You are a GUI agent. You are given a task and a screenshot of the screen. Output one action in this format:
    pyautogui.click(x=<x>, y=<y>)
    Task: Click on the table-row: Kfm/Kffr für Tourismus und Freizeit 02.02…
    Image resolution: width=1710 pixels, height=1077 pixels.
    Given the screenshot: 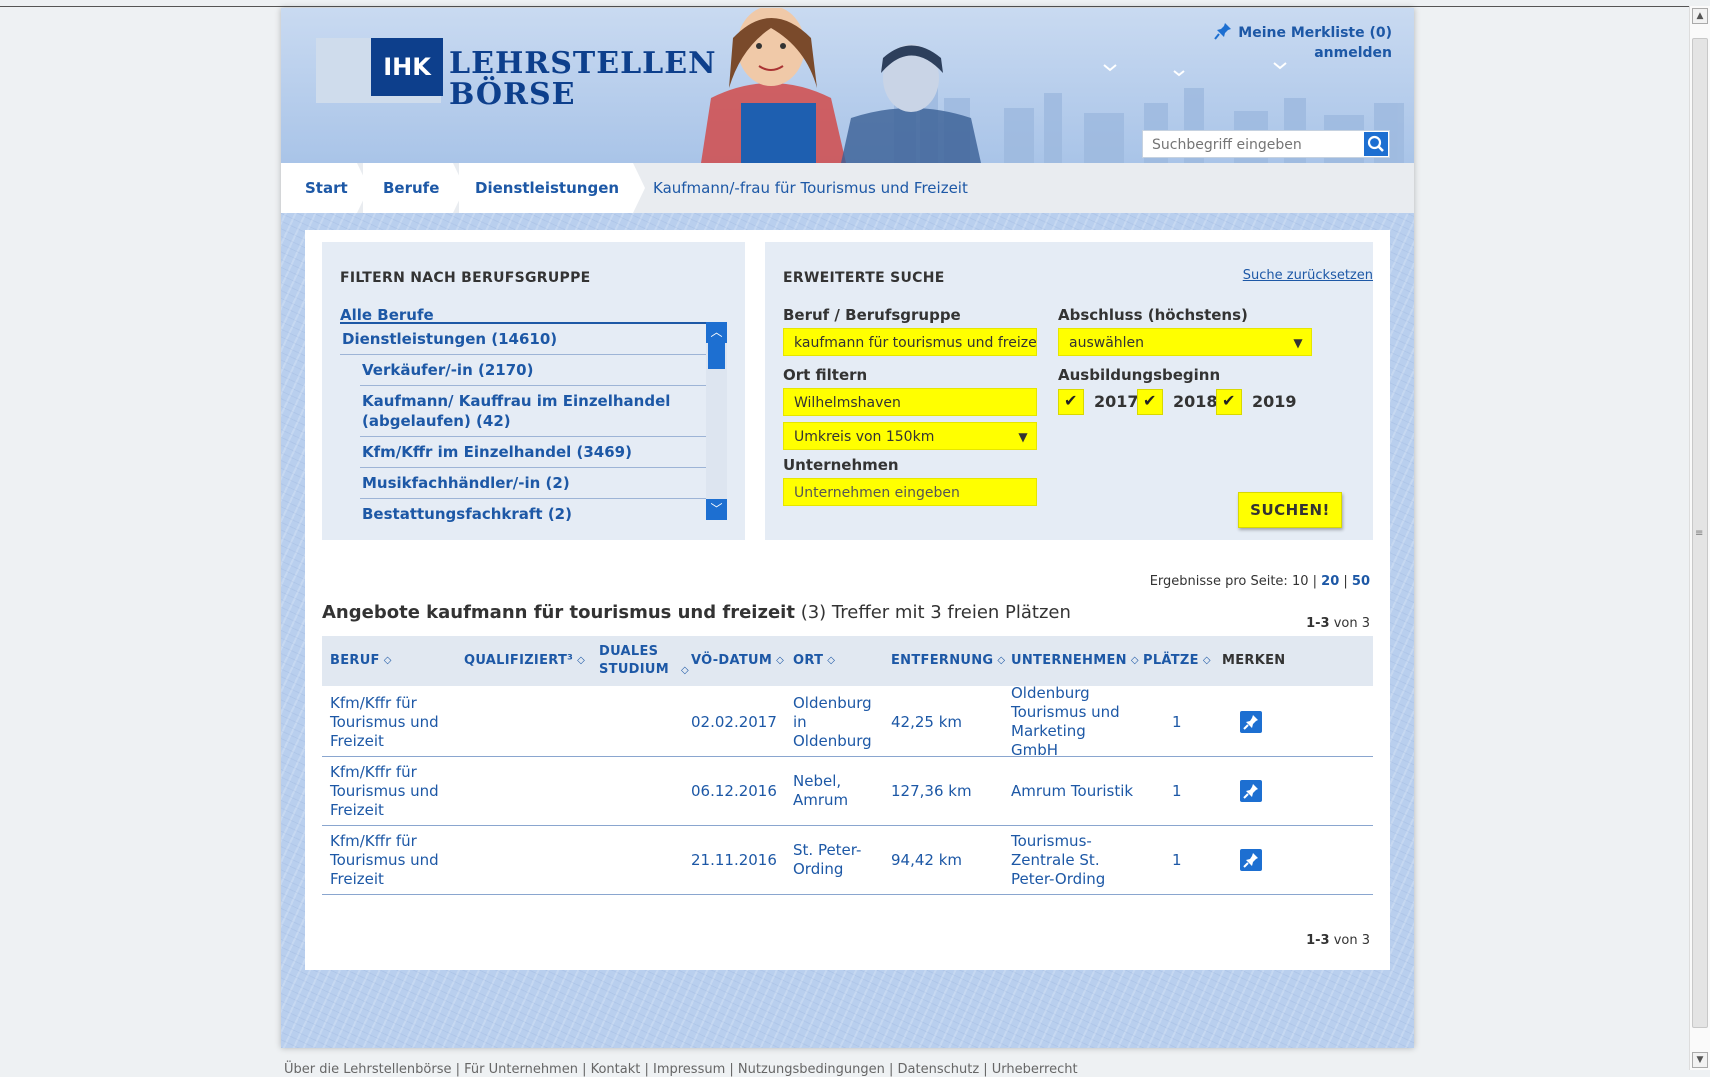 What is the action you would take?
    pyautogui.click(x=847, y=721)
    